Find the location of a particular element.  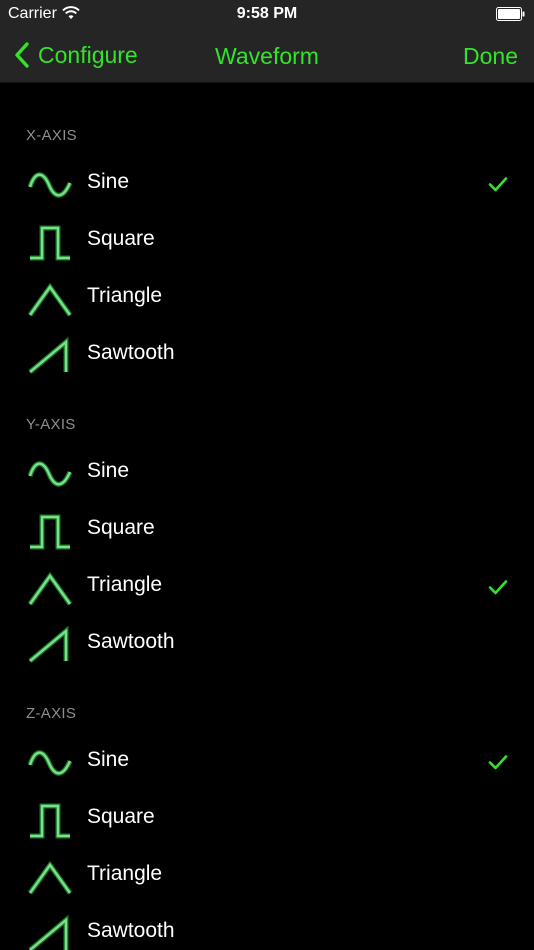

navigation-bar: Configure Waveform Done is located at coordinates (267, 55).